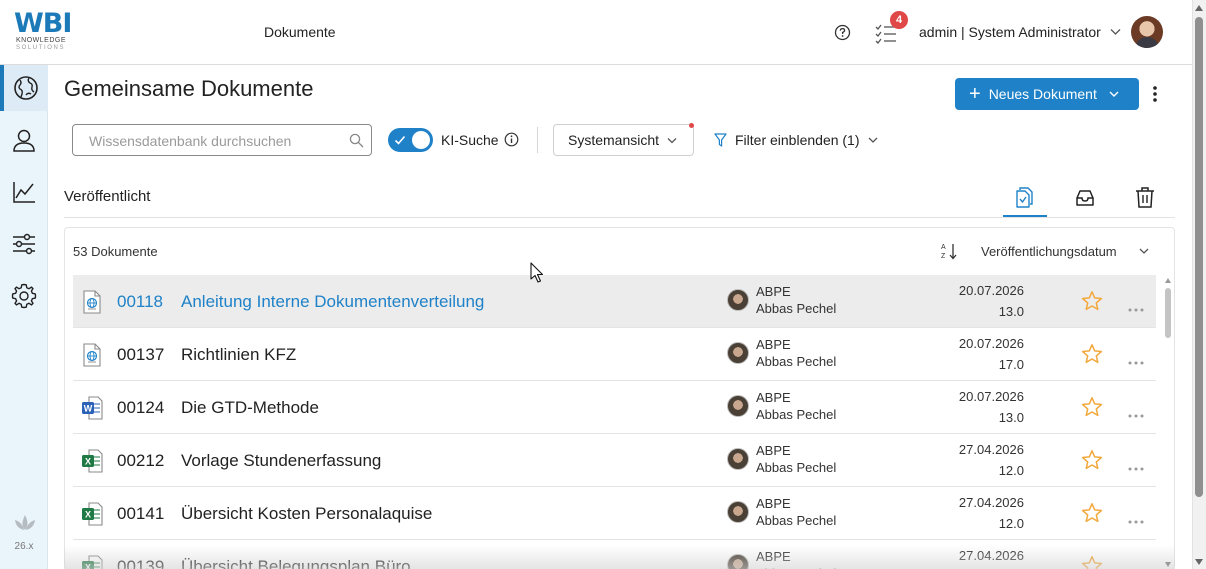 This screenshot has height=569, width=1206. I want to click on sidebar-item-users, so click(24, 140).